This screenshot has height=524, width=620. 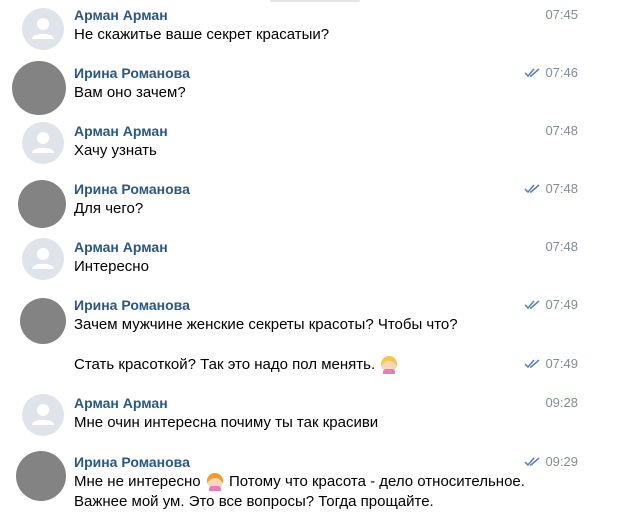 What do you see at coordinates (561, 402) in the screenshot?
I see `message-time: 09:28` at bounding box center [561, 402].